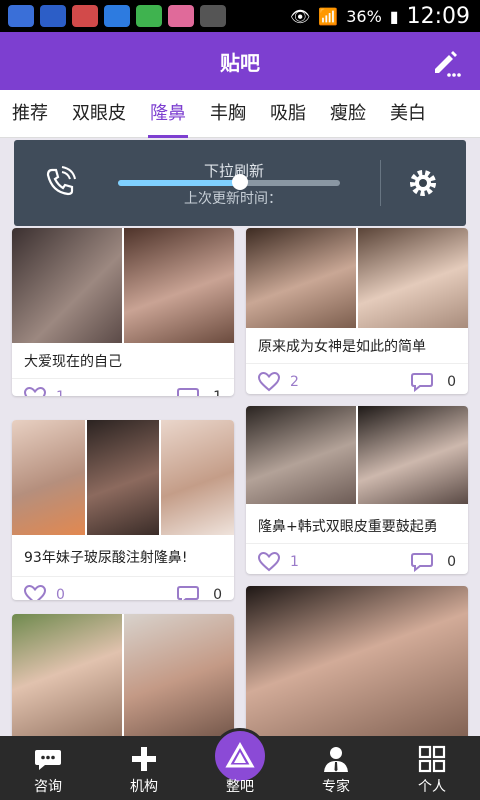 The image size is (480, 800). What do you see at coordinates (380, 183) in the screenshot?
I see `divider` at bounding box center [380, 183].